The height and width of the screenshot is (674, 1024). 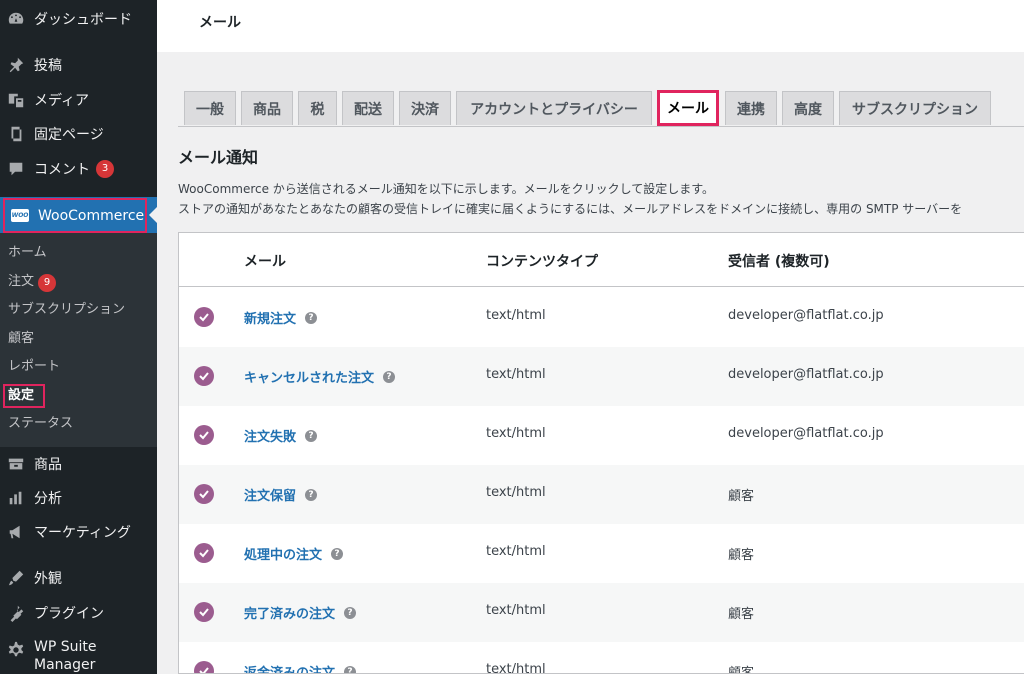 I want to click on sidebar-item-label: コメント, so click(x=62, y=170).